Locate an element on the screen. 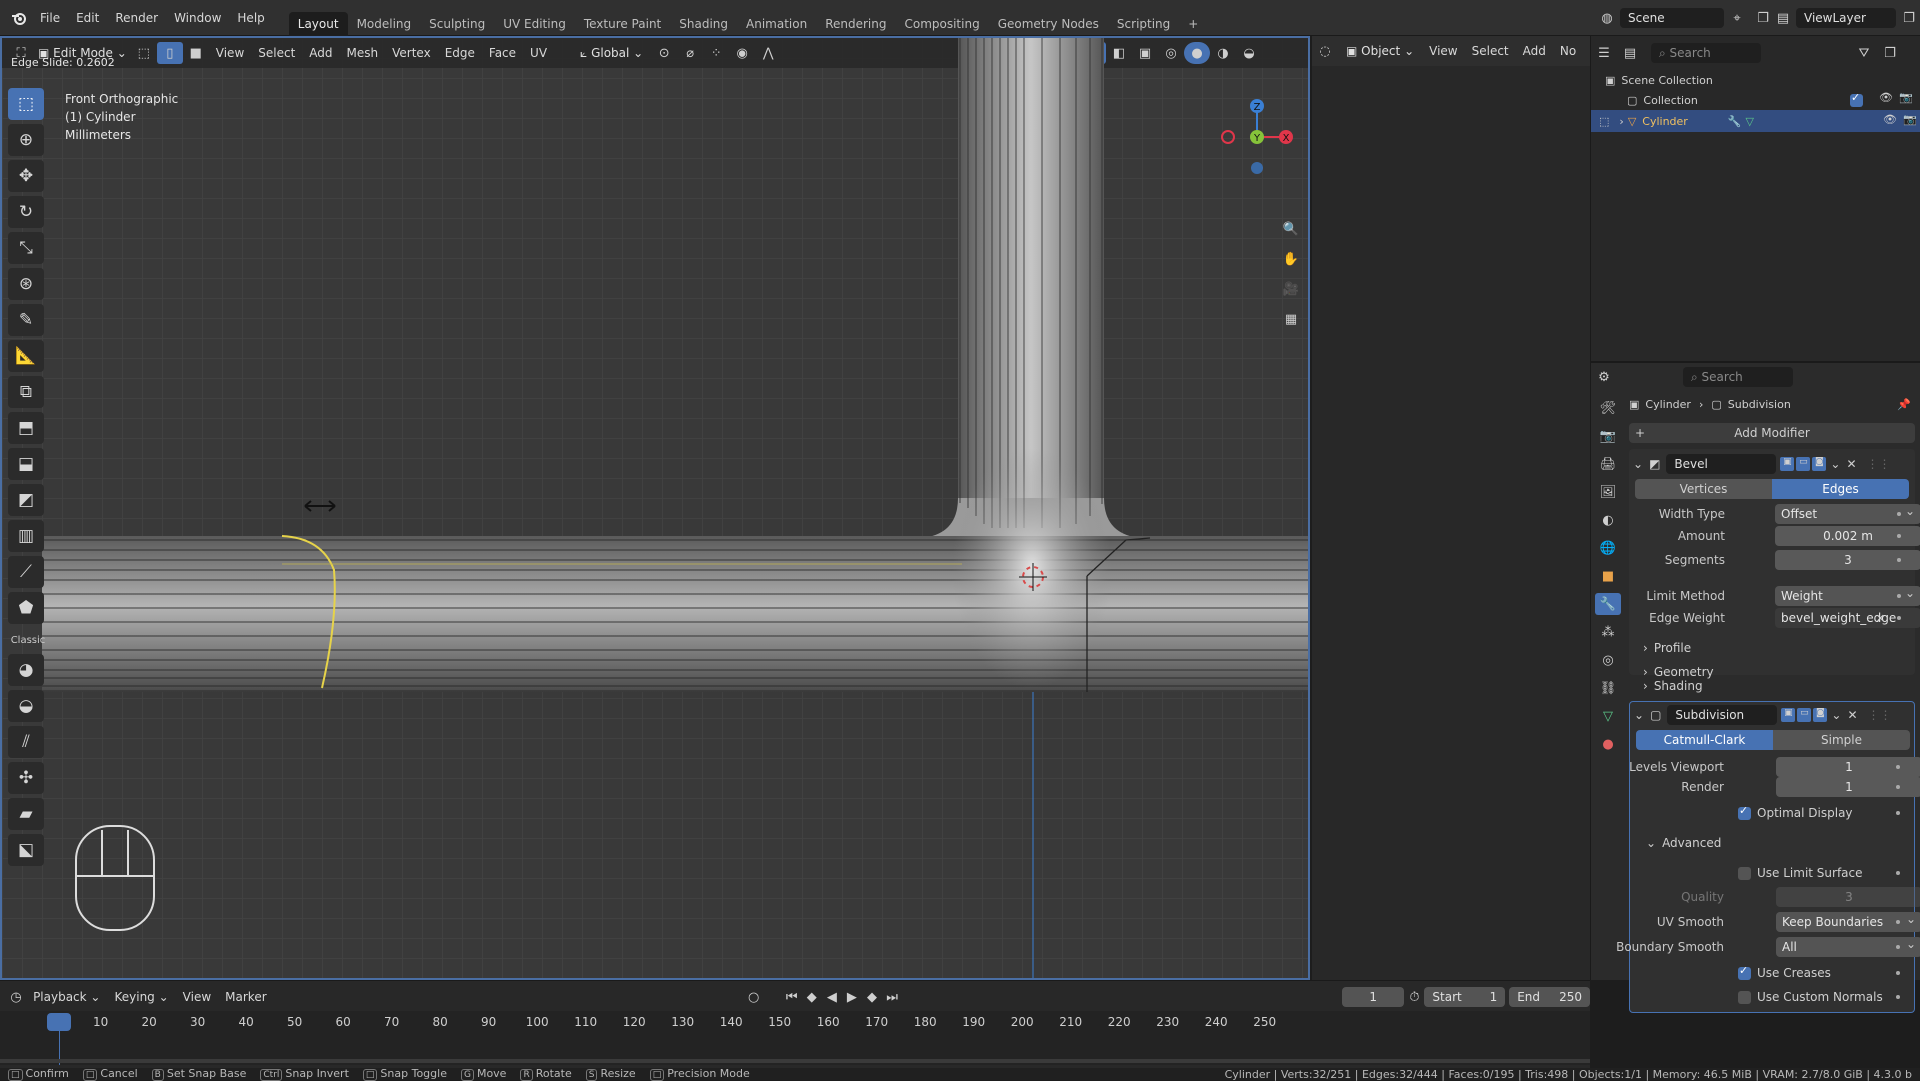  new-collection-icon: ❐ is located at coordinates (1890, 53).